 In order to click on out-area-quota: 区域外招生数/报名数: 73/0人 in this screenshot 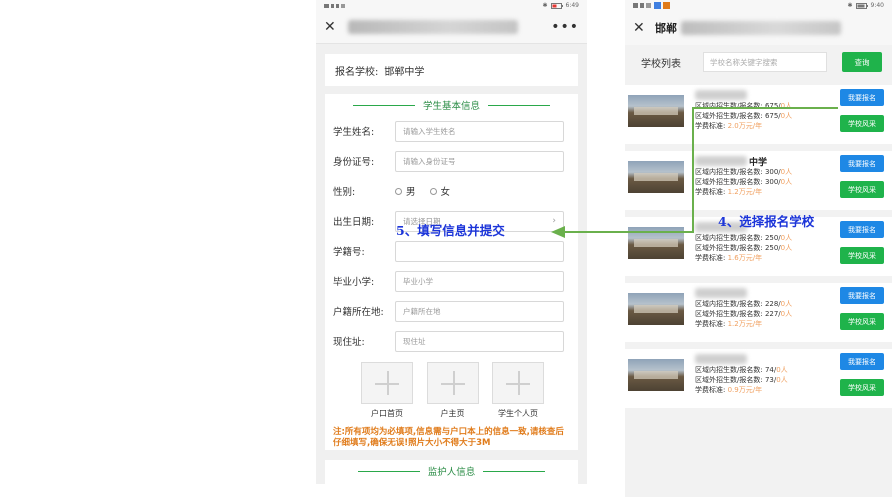, I will do `click(741, 380)`.